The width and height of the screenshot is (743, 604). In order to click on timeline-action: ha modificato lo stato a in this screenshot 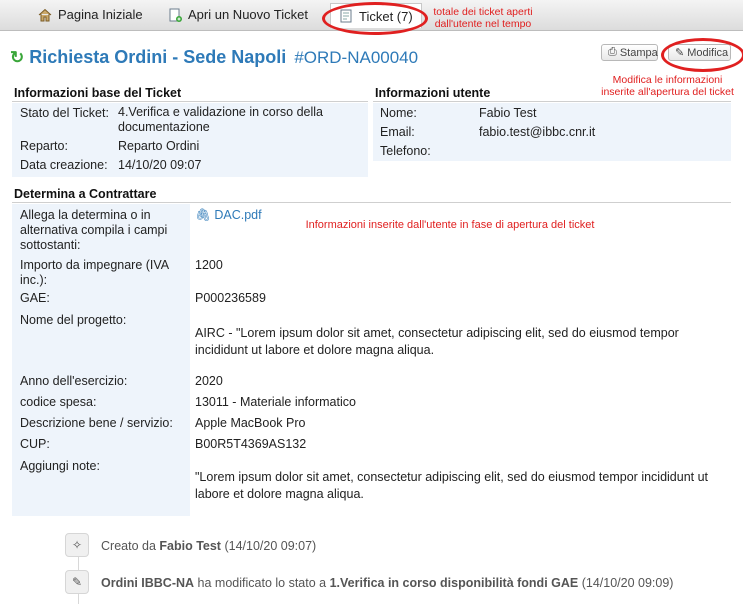, I will do `click(262, 583)`.